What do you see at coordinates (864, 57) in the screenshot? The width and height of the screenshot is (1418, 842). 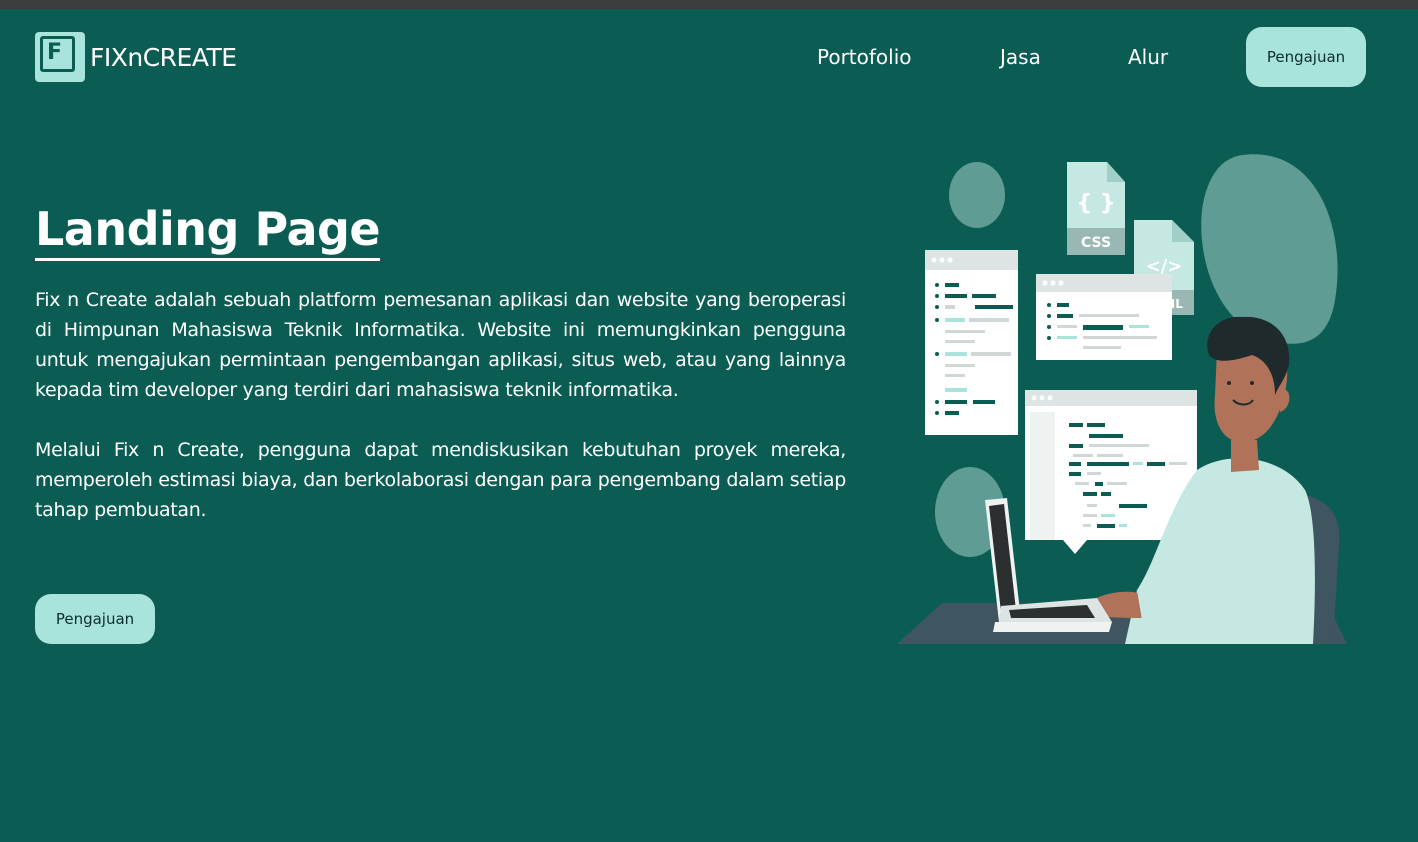 I see `nav-link-portofolio: Portofolio` at bounding box center [864, 57].